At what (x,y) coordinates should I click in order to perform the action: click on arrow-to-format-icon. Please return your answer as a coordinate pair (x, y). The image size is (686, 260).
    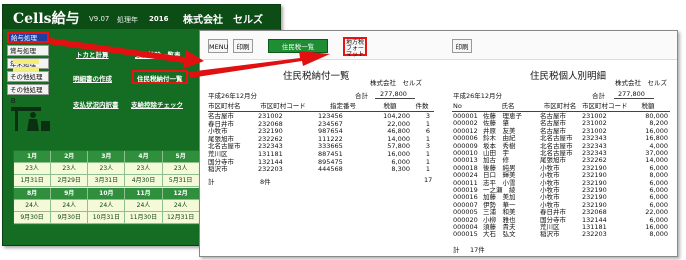
    Looking at the image, I should click on (259, 64).